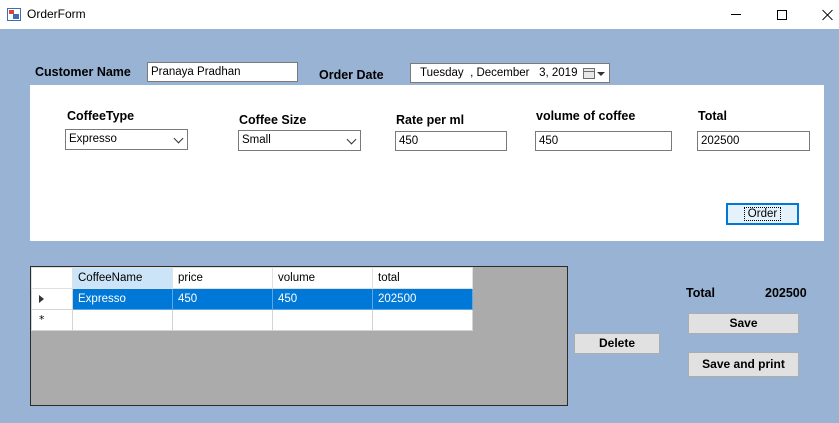  I want to click on coffee-size-select: Small, so click(299, 140).